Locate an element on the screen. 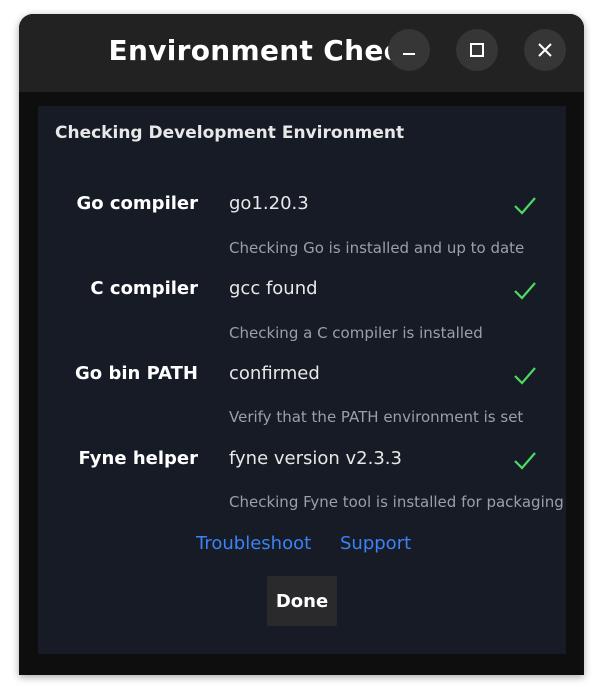 The width and height of the screenshot is (603, 693). maximize-button is located at coordinates (477, 50).